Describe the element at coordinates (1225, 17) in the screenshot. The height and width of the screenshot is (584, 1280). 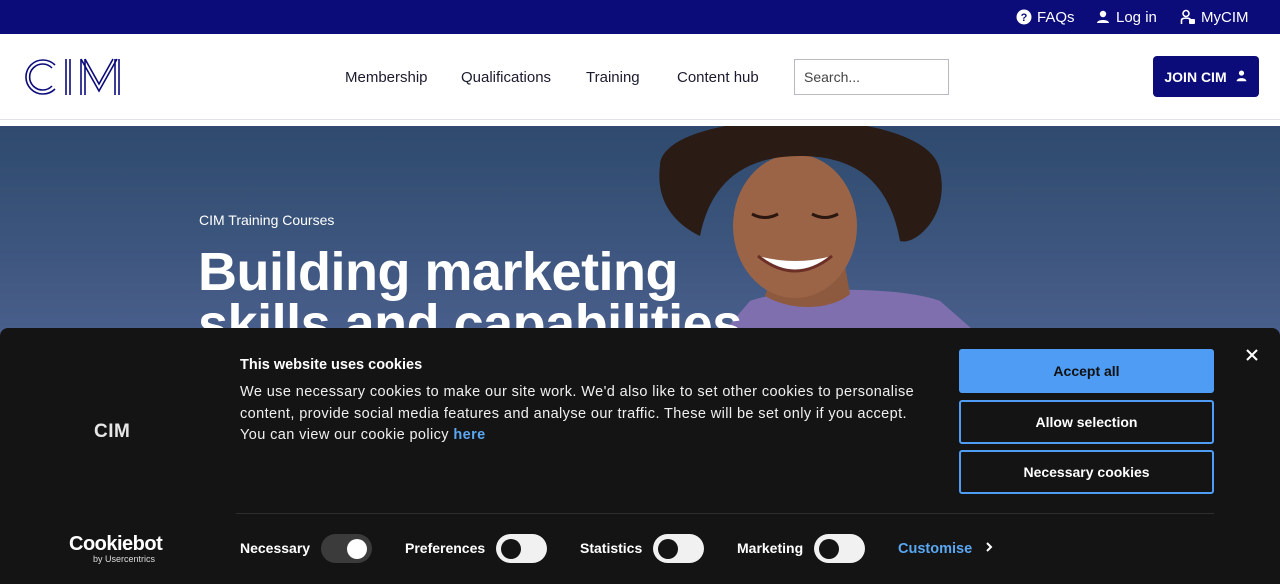
I see `mycim-label: MyCIM` at that location.